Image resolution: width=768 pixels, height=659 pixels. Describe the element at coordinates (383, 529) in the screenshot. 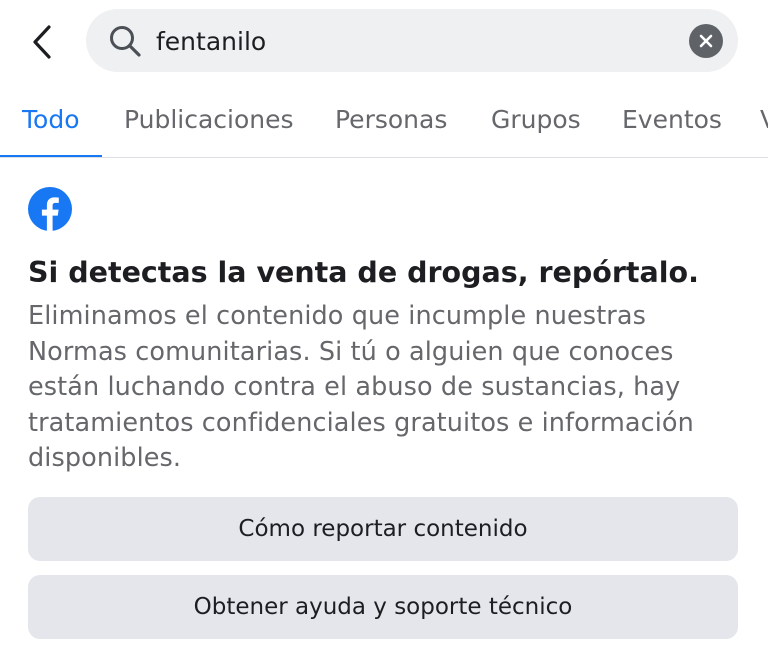

I see `how-to-report-button: Cómo reportar contenido` at that location.